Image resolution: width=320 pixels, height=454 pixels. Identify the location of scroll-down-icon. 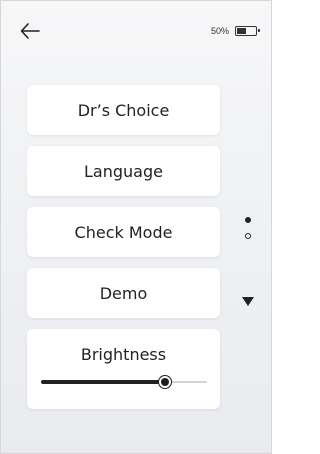
(248, 301).